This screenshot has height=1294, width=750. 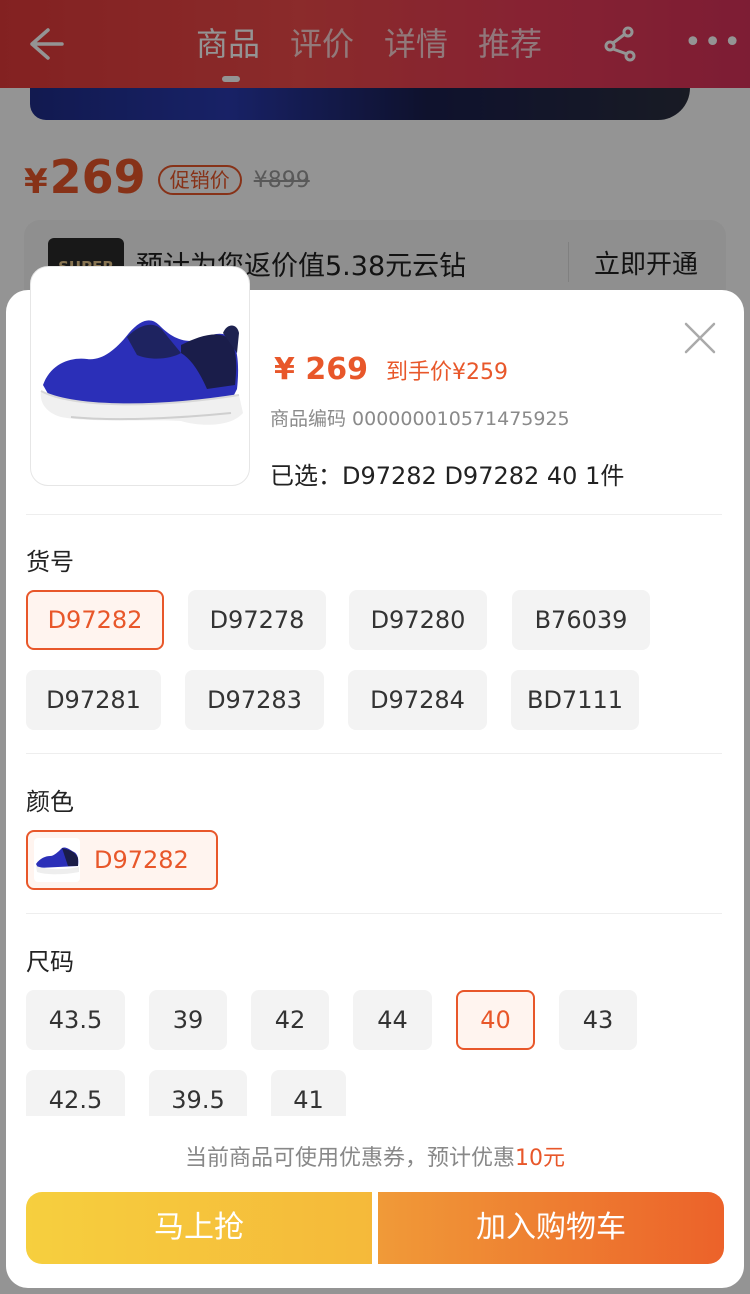 What do you see at coordinates (257, 620) in the screenshot?
I see `item-number-option: D97278` at bounding box center [257, 620].